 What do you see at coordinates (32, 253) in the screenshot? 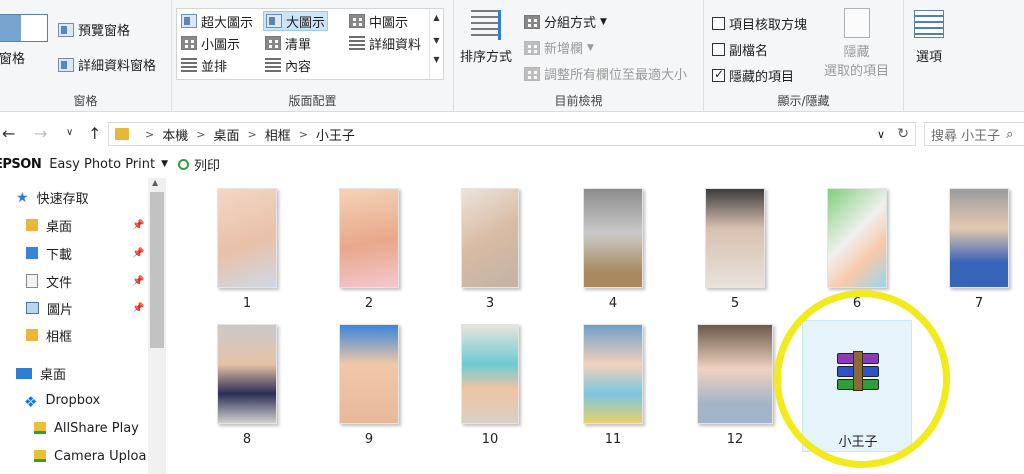
I see `download-folder-icon` at bounding box center [32, 253].